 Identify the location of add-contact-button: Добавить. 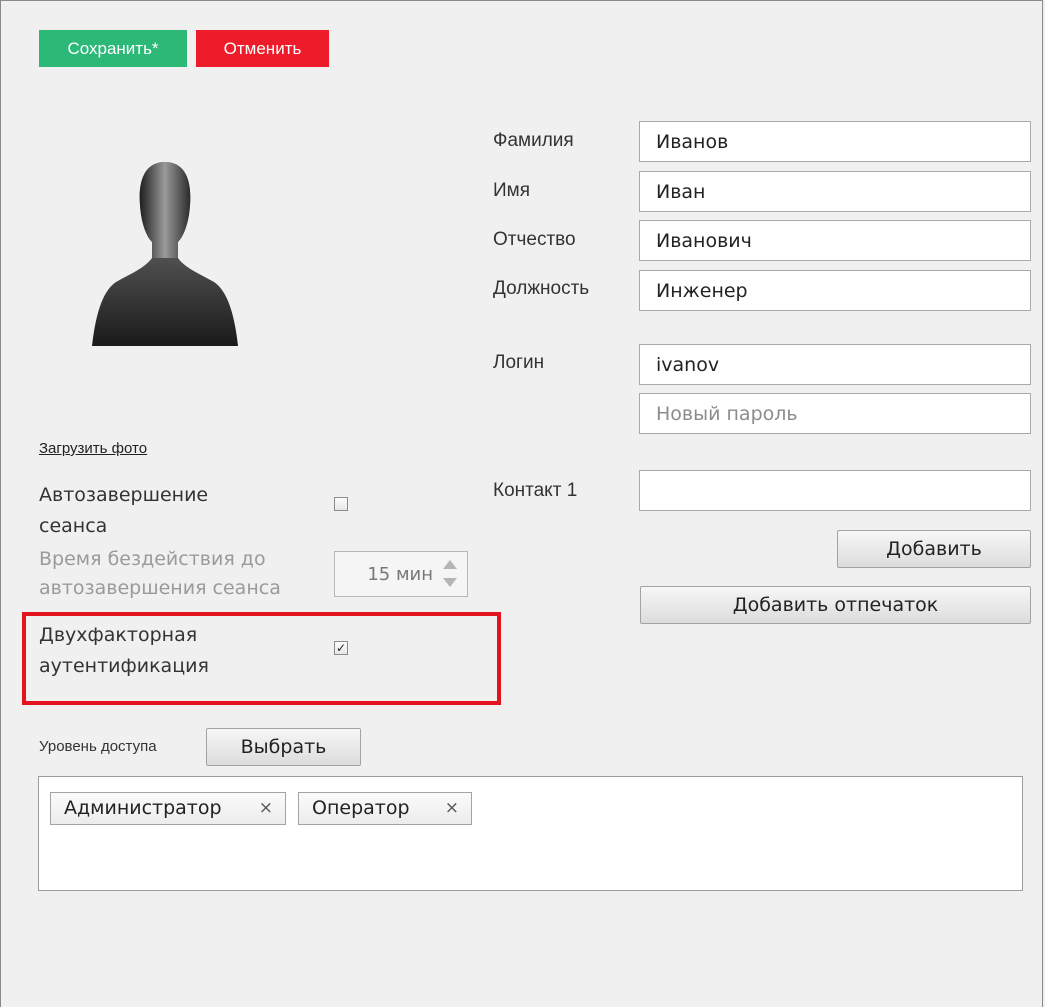
(934, 549).